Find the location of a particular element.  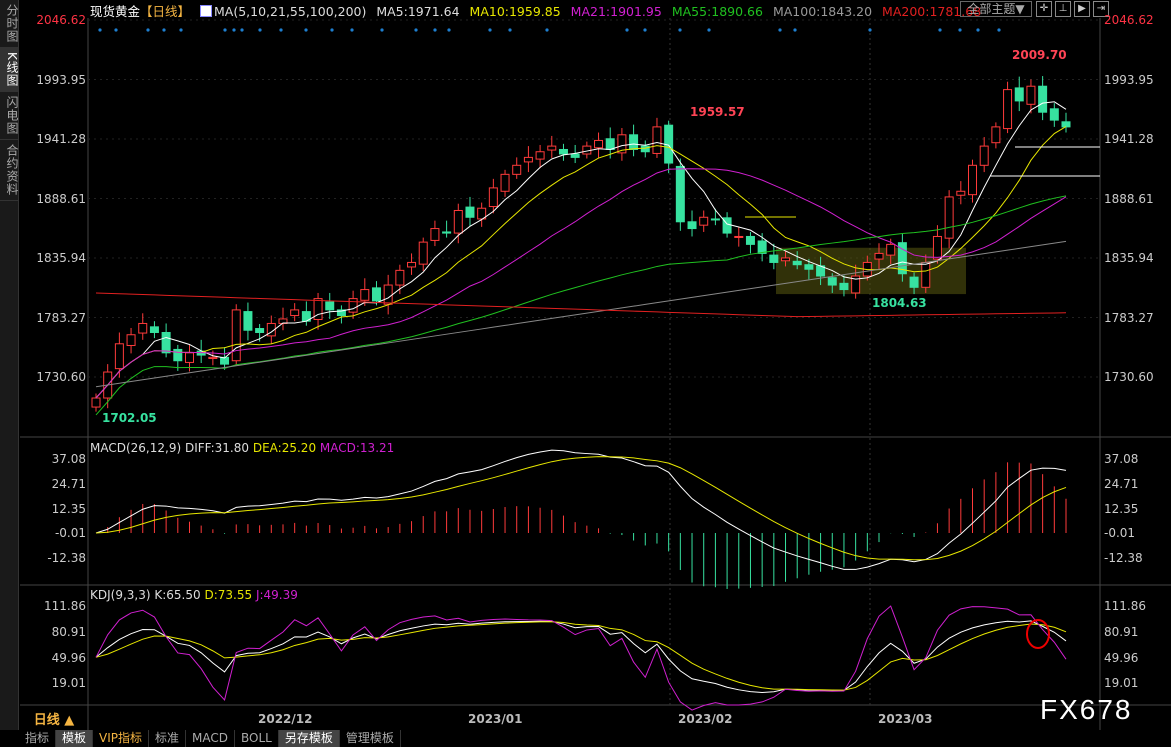

axis-tick-label: 111.86 is located at coordinates (1125, 606).